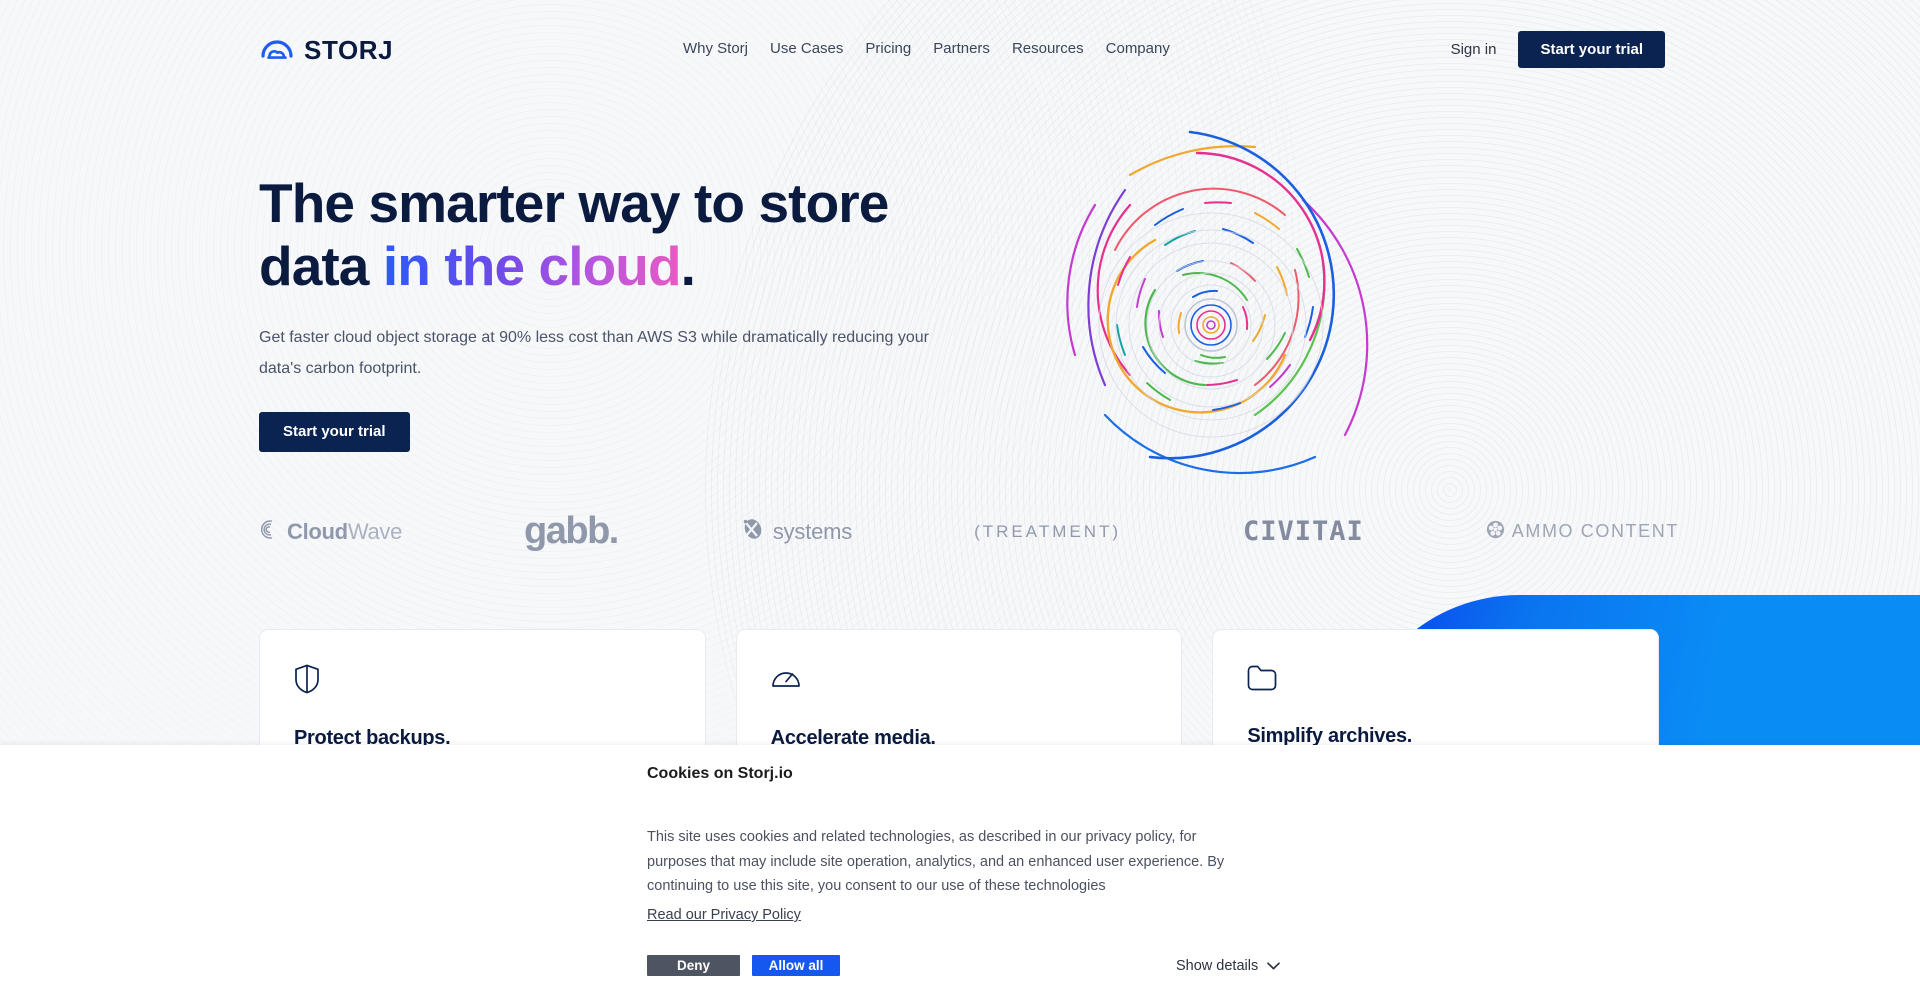 The image size is (1920, 993). I want to click on cloudwave-bold-part: Cloud, so click(317, 531).